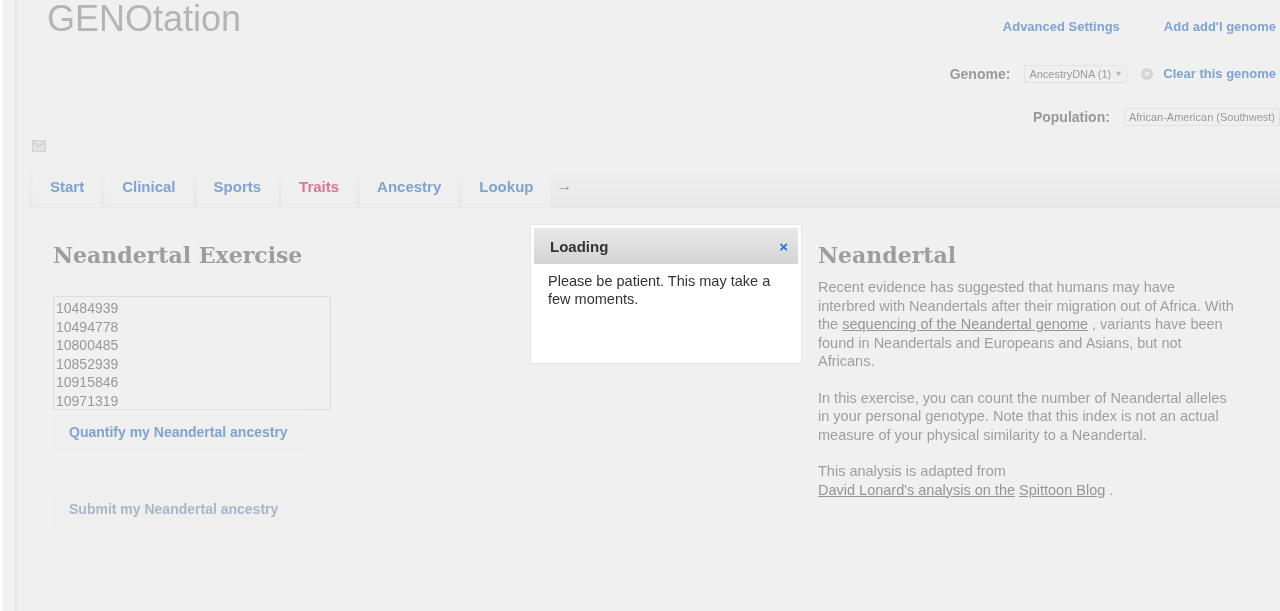 Image resolution: width=1280 pixels, height=611 pixels. I want to click on next-arrow: →, so click(564, 186).